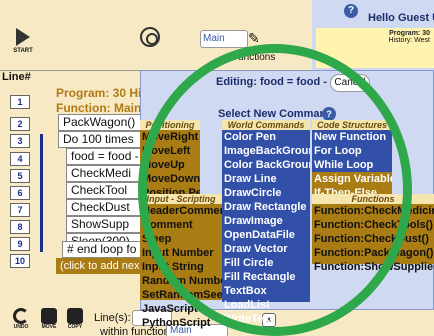 This screenshot has width=434, height=336. I want to click on line-number: 7, so click(20, 210).